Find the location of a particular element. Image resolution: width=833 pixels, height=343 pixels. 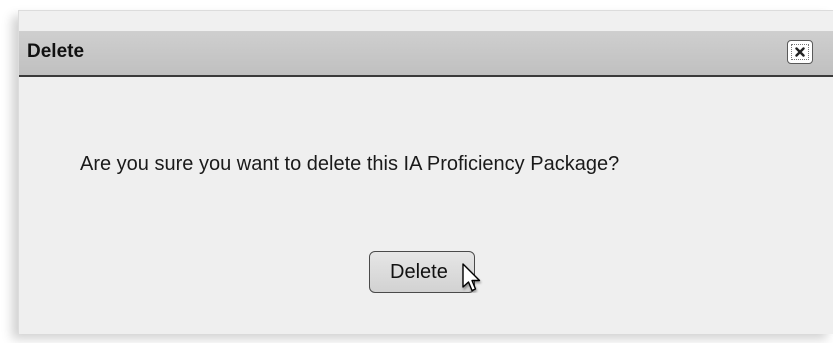

dialog-title: Delete is located at coordinates (56, 51).